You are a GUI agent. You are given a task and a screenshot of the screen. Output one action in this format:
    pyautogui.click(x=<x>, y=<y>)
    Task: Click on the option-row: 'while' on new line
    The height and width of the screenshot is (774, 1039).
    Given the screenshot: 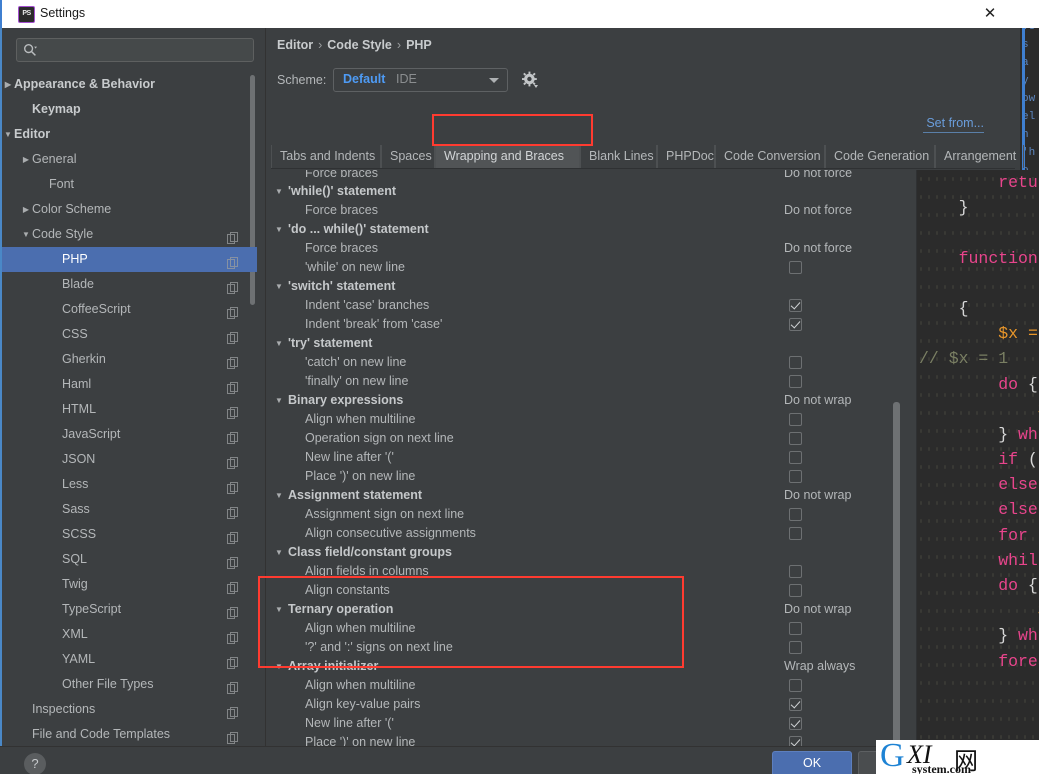 What is the action you would take?
    pyautogui.click(x=588, y=267)
    